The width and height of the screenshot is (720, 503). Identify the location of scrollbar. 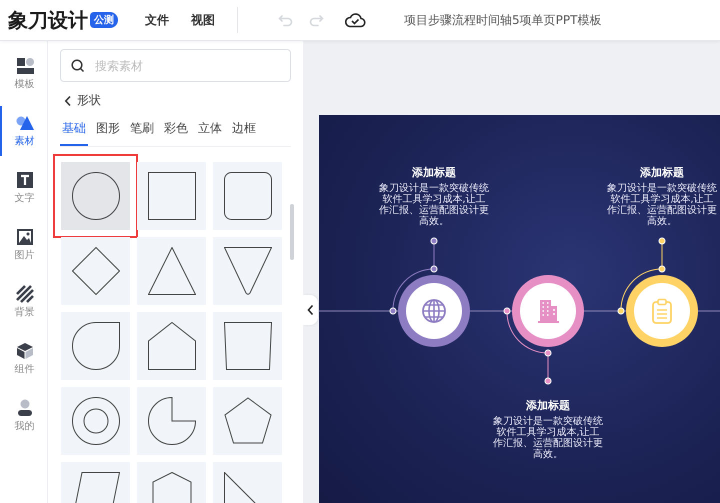
(292, 232).